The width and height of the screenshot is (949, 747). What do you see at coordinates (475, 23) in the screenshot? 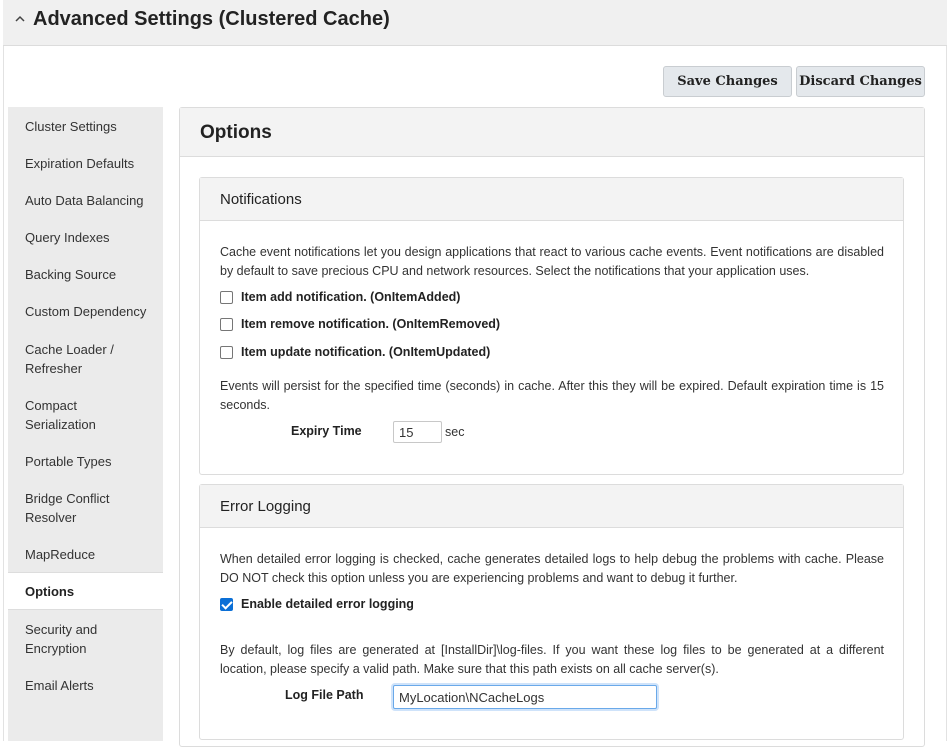
I see `collapsible-header: Advanced Settings (Clustered Cache)` at bounding box center [475, 23].